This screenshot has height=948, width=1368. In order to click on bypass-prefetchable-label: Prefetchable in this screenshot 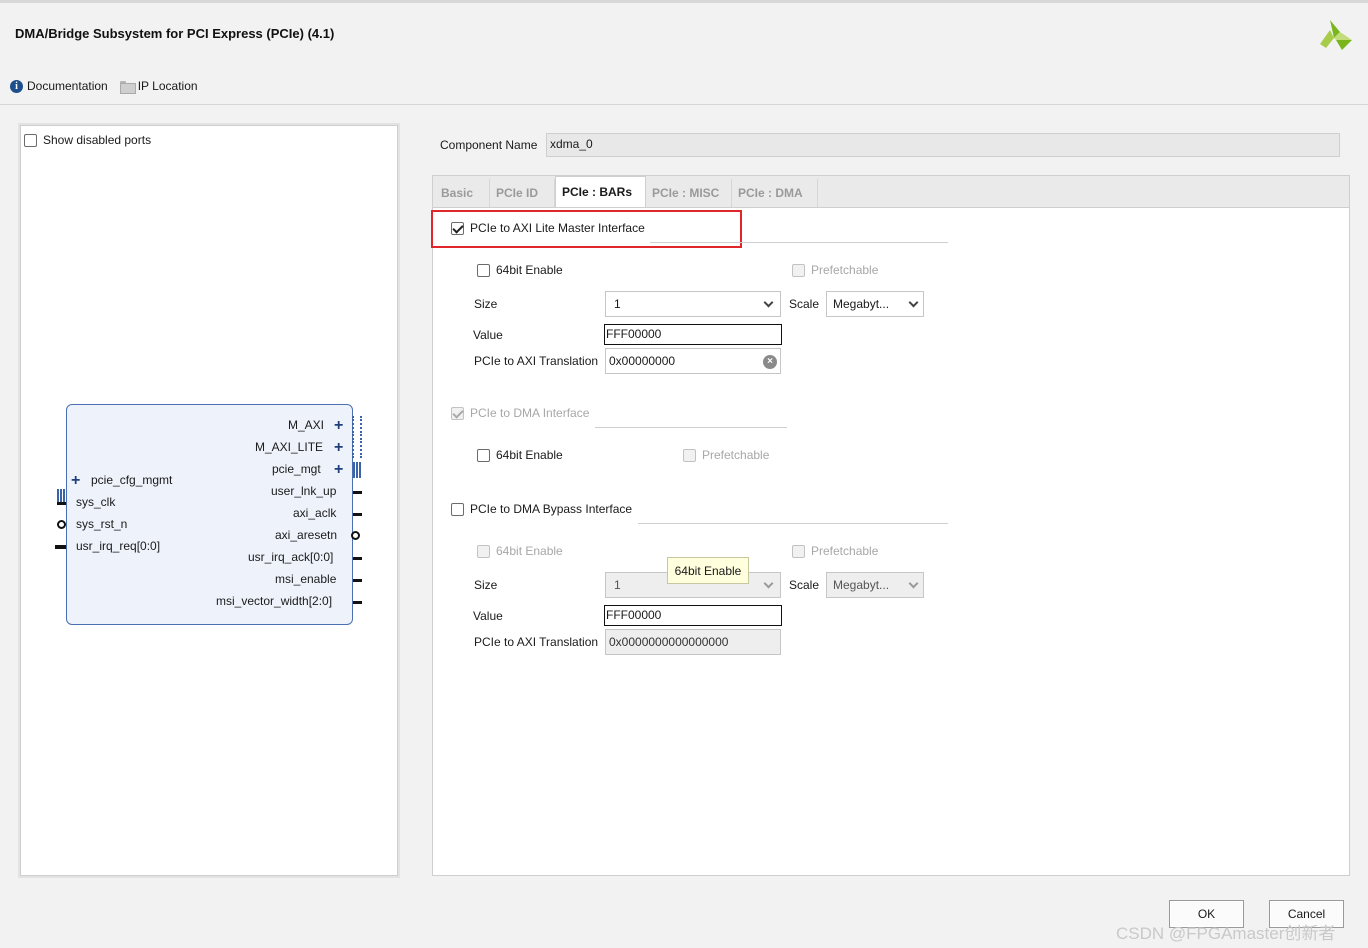, I will do `click(845, 551)`.